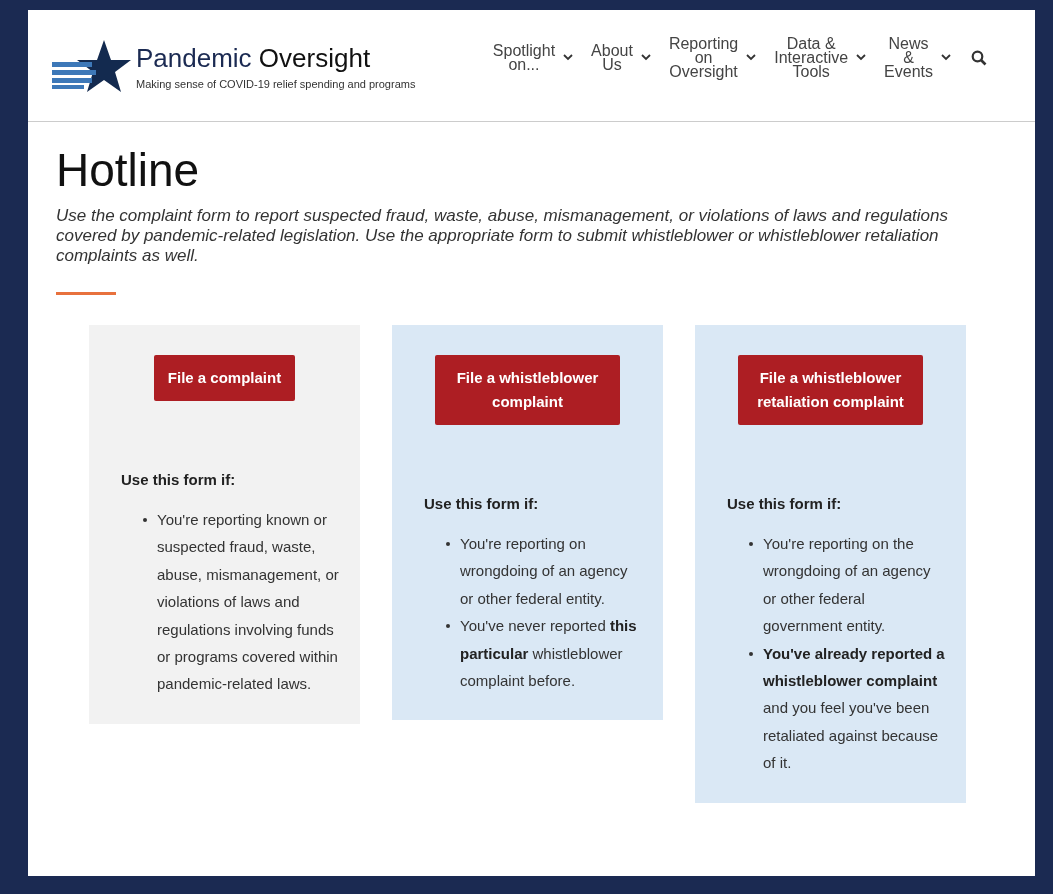  I want to click on bullet-text: You've never reported this particular whistleblower complaint before., so click(549, 654).